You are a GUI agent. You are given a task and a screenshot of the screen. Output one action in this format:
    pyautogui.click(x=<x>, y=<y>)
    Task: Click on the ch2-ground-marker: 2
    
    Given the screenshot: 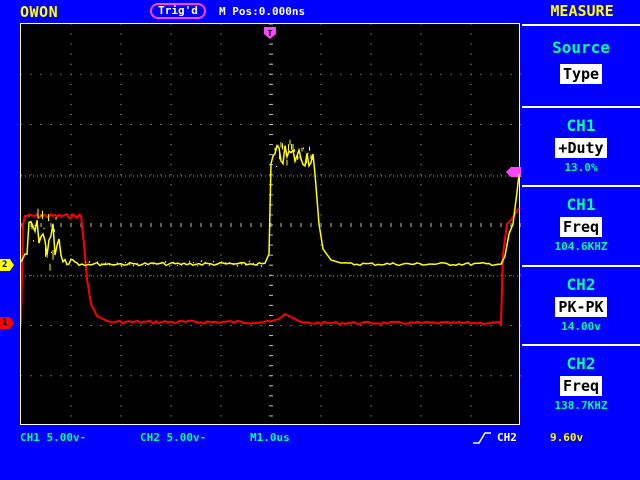 What is the action you would take?
    pyautogui.click(x=7, y=265)
    